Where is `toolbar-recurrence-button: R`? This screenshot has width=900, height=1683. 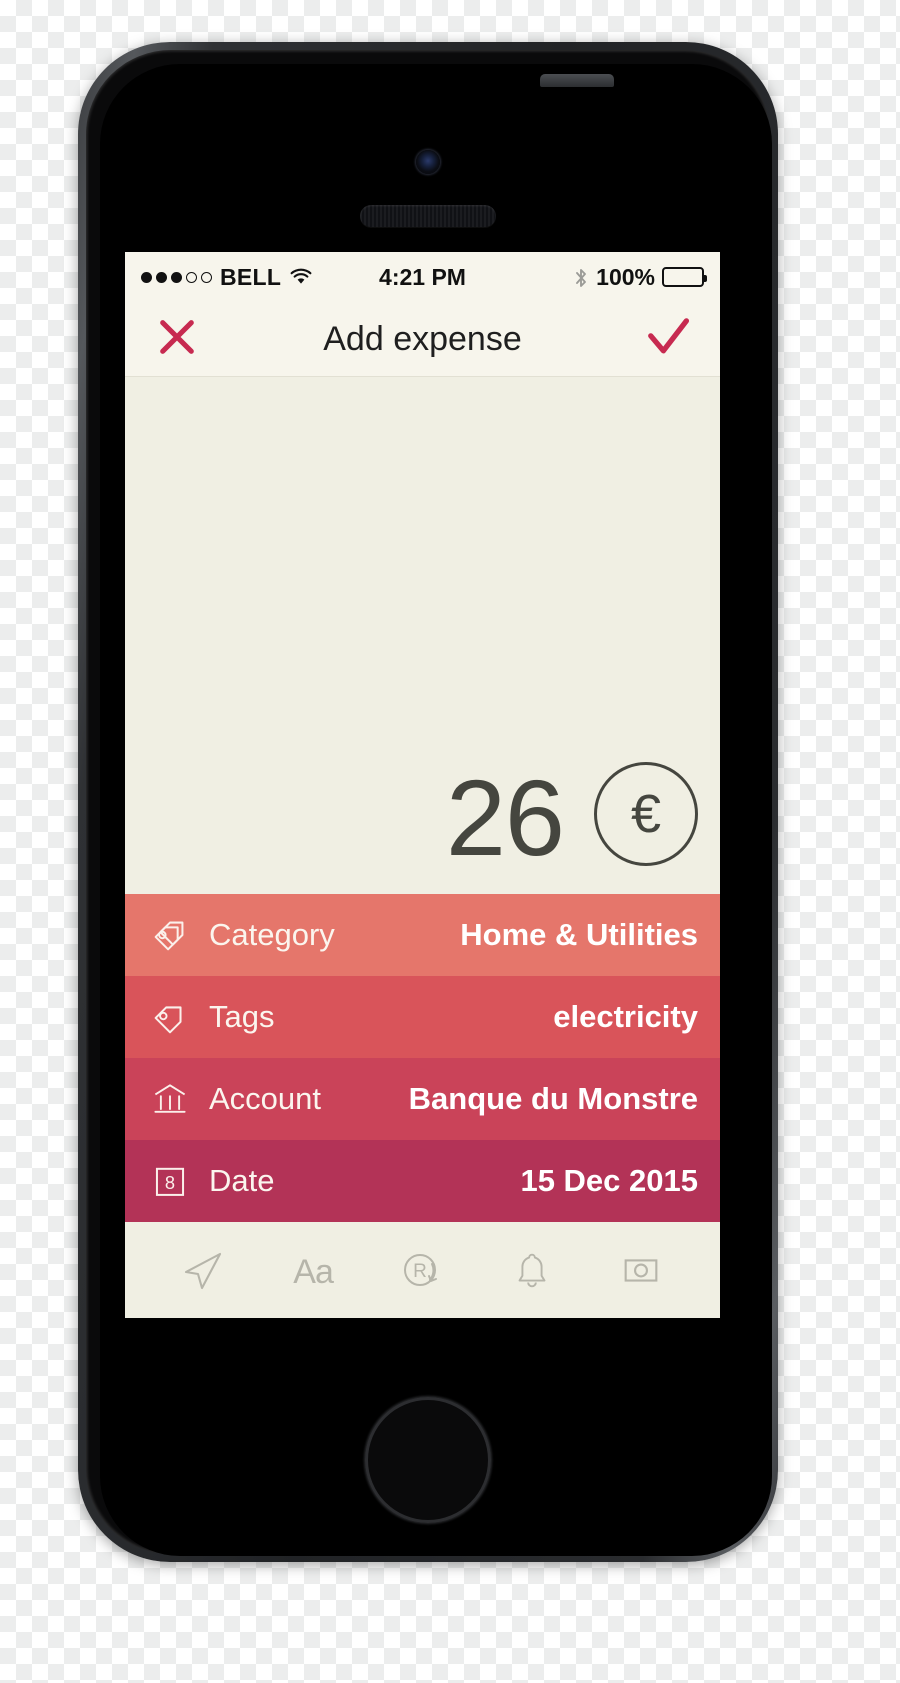 toolbar-recurrence-button: R is located at coordinates (422, 1272).